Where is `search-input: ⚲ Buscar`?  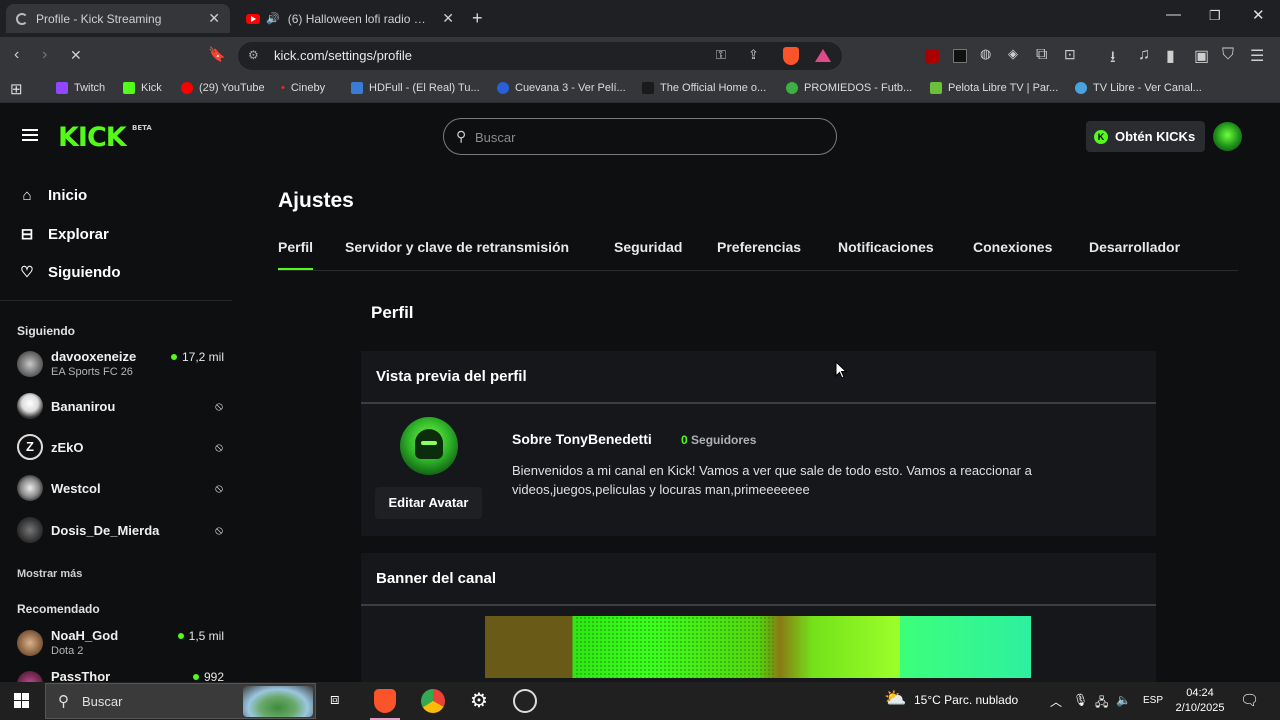 search-input: ⚲ Buscar is located at coordinates (640, 136).